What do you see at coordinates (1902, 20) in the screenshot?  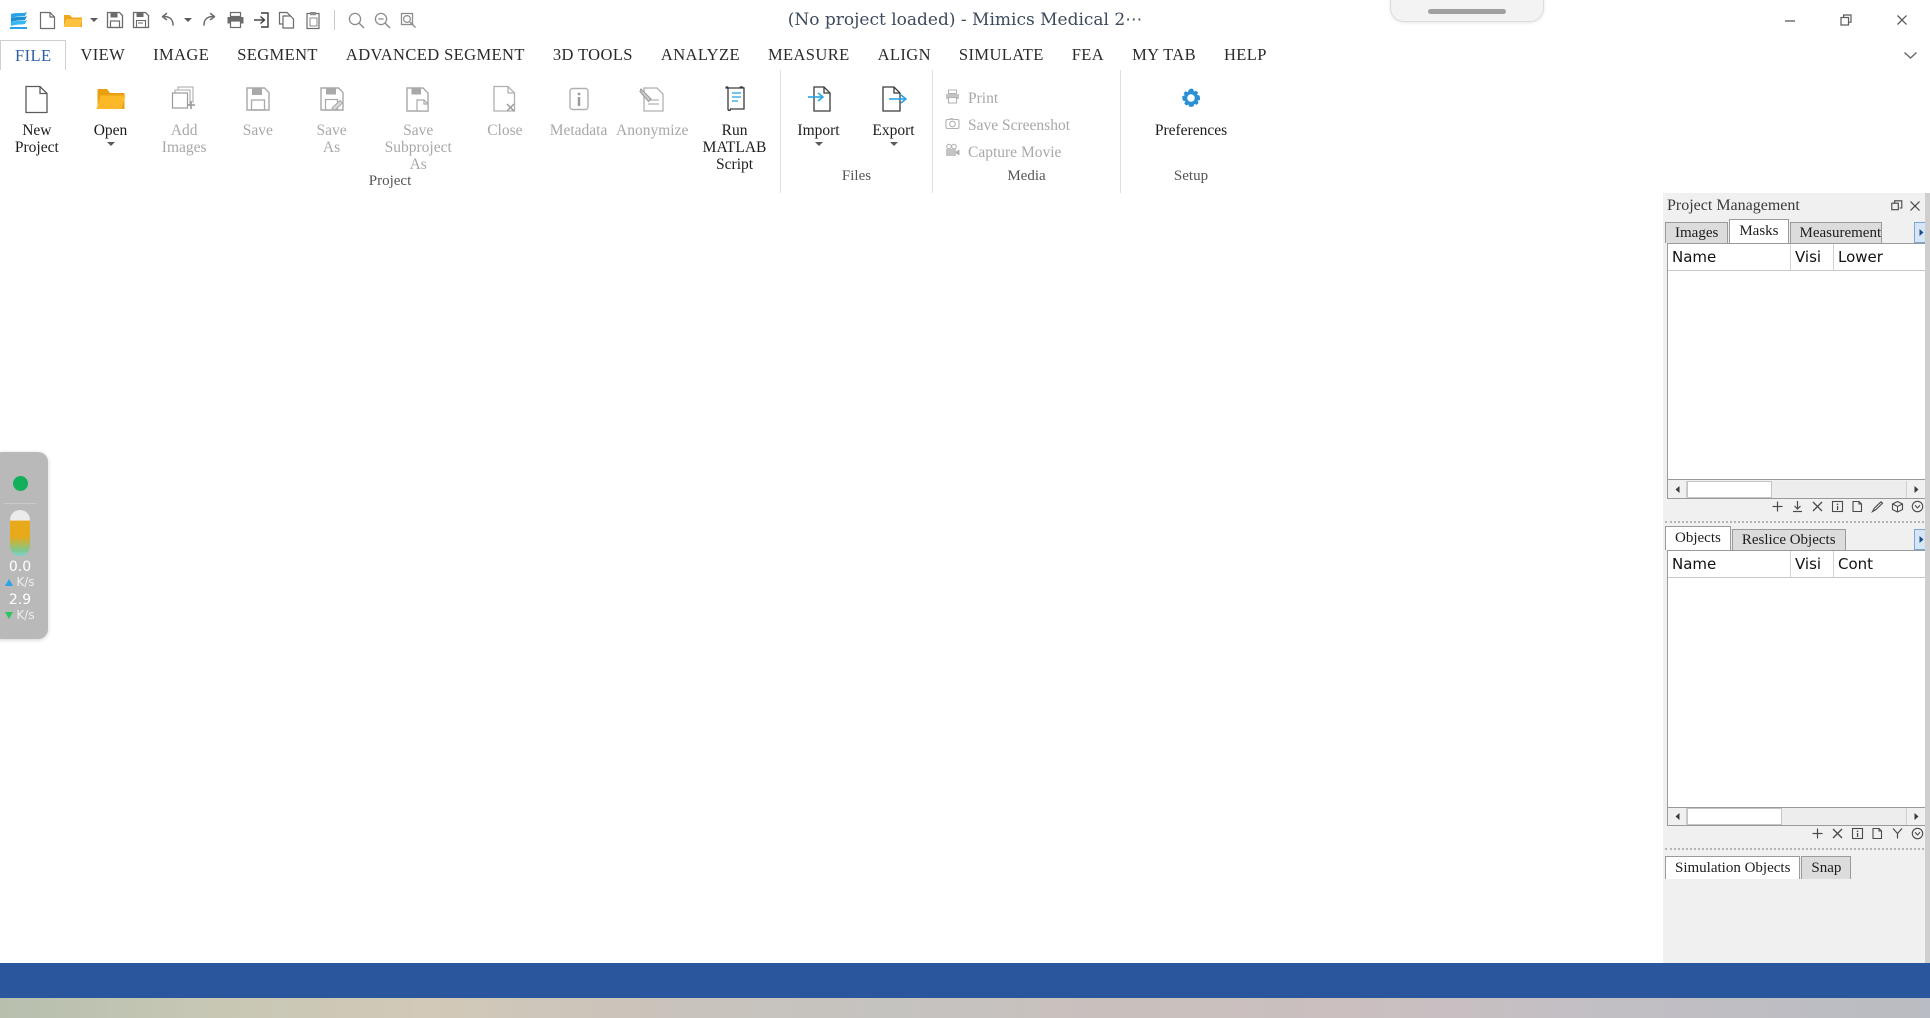 I see `close-button` at bounding box center [1902, 20].